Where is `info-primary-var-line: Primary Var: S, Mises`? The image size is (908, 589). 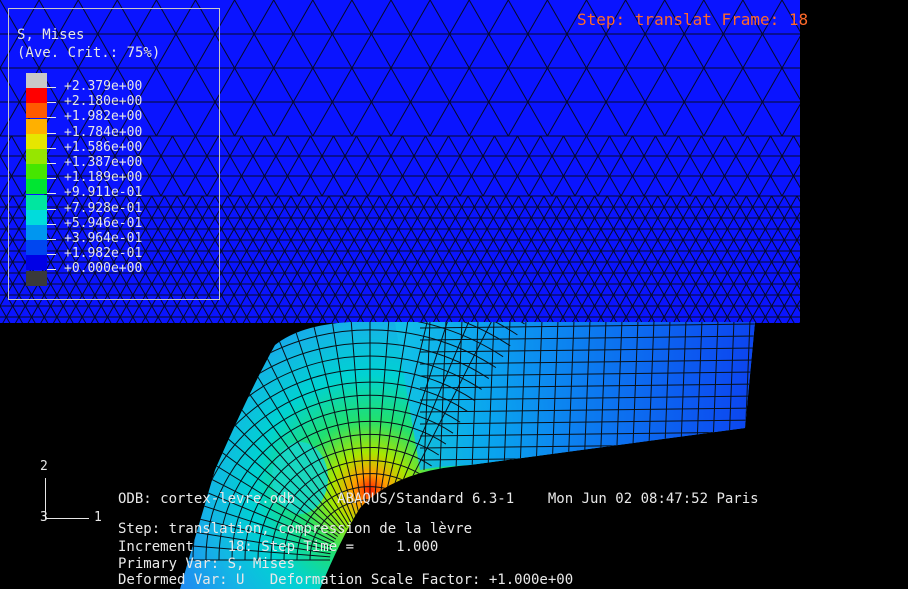 info-primary-var-line: Primary Var: S, Mises is located at coordinates (207, 564).